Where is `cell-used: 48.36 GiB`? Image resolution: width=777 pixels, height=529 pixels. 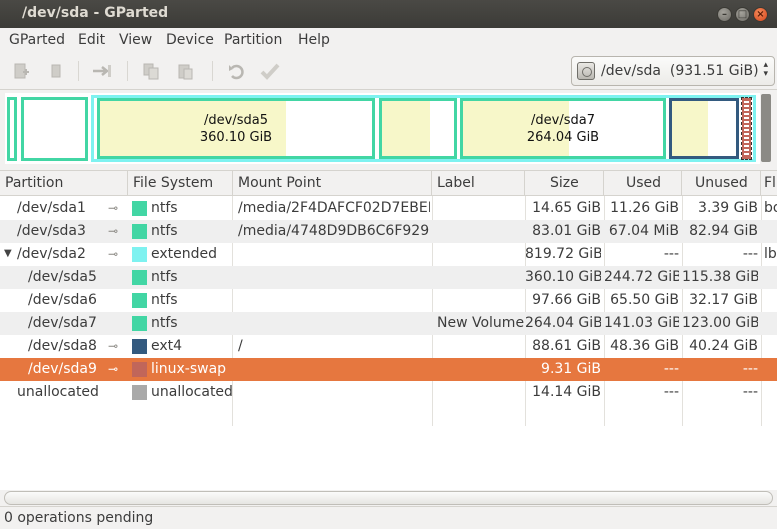 cell-used: 48.36 GiB is located at coordinates (644, 346).